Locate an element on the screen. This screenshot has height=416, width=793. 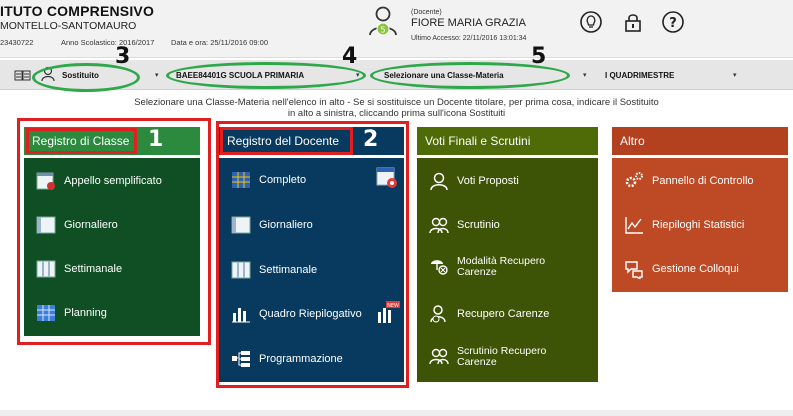
menu-label: Gestione Colloqui is located at coordinates (695, 269).